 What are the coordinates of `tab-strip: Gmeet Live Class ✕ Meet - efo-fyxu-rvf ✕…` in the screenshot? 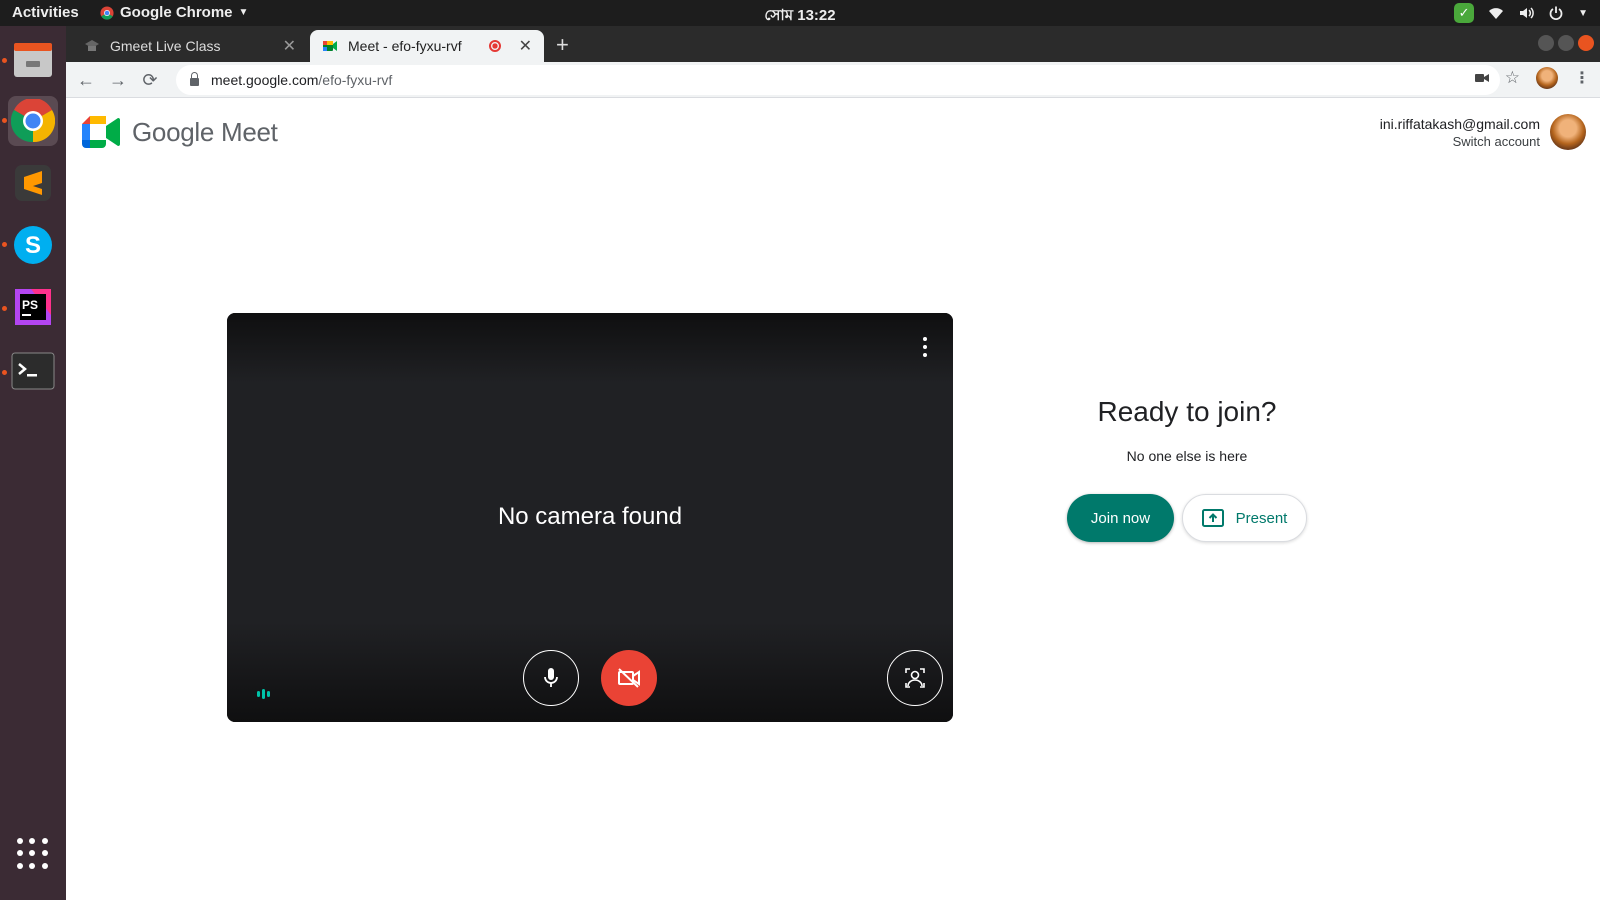 It's located at (833, 44).